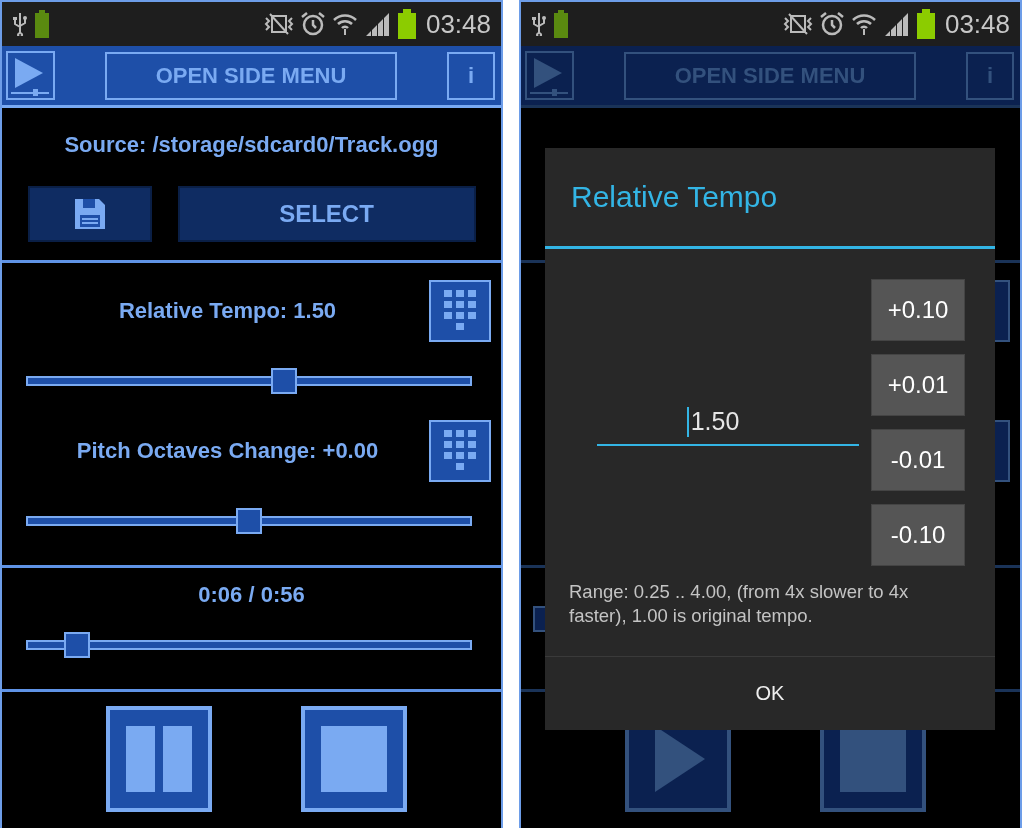  Describe the element at coordinates (770, 611) in the screenshot. I see `dialog-hint: Range: 0.25 .. 4.00, (from 4x slower to 4x faster), 1.00 is original tempo.` at that location.